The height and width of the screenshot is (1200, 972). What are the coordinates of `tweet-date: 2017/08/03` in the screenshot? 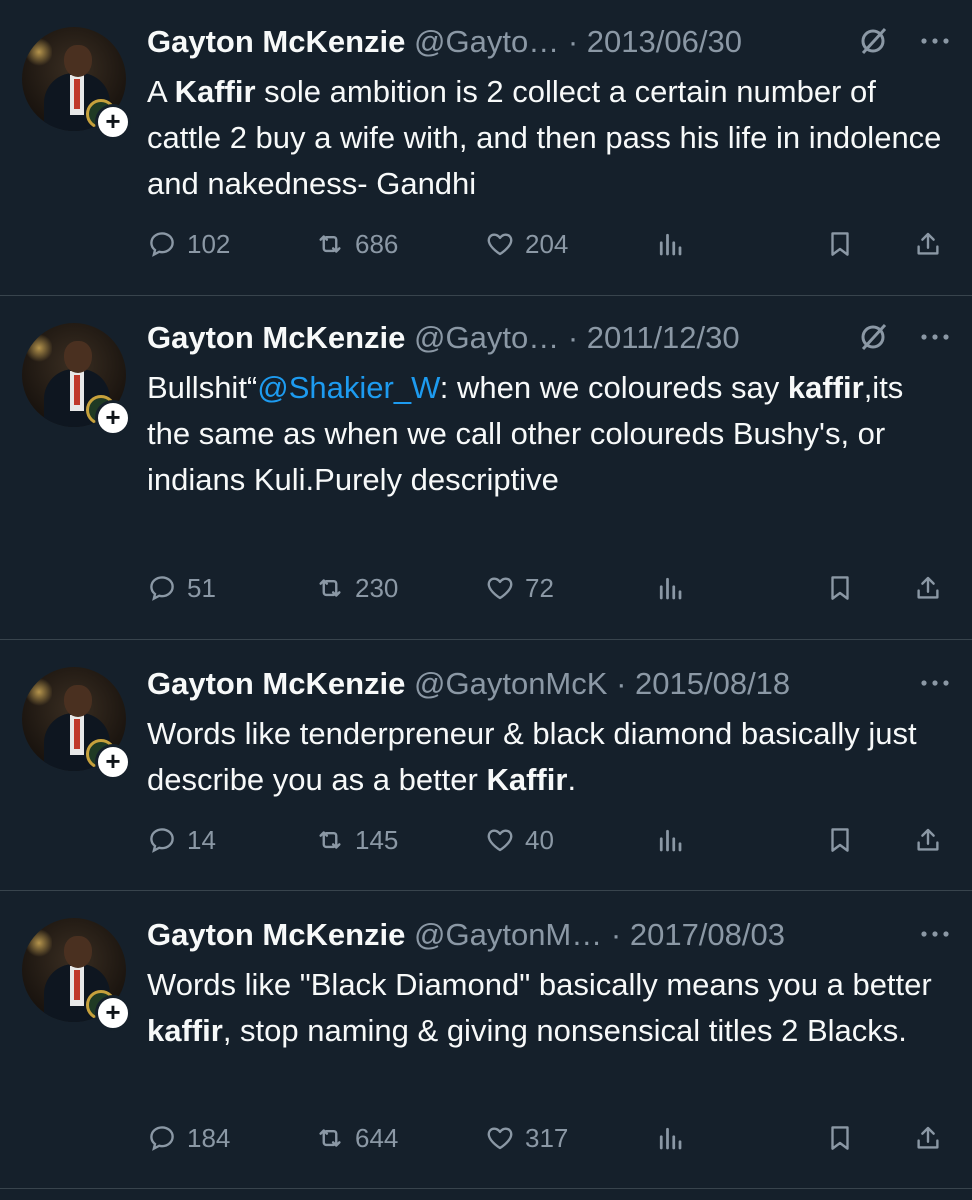 It's located at (707, 934).